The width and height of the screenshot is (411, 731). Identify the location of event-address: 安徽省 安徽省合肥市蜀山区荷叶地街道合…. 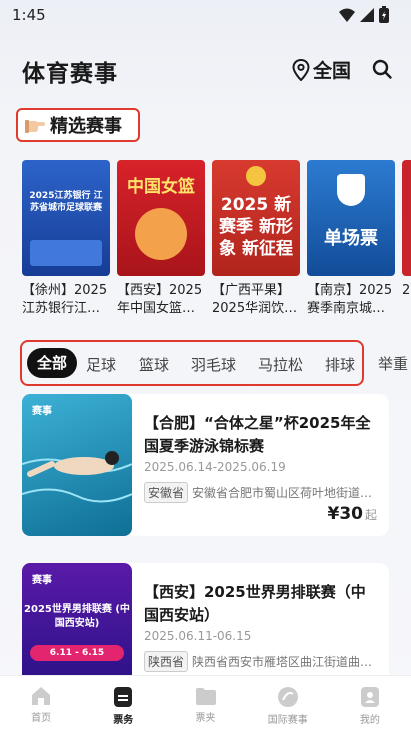
(260, 492).